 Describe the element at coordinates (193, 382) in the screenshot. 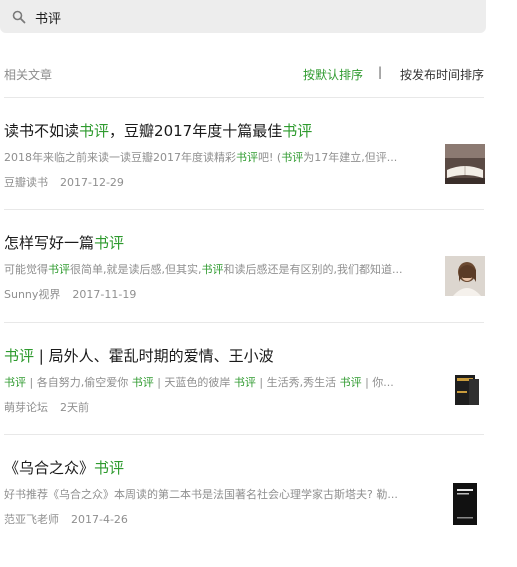

I see `snippet-text: | 天蓝色的彼岸` at that location.